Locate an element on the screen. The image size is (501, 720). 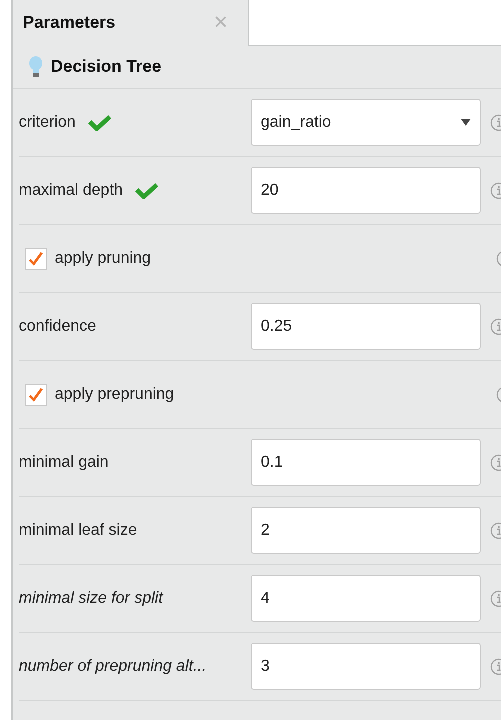
parameter-label: minimal leaf size is located at coordinates (78, 530).